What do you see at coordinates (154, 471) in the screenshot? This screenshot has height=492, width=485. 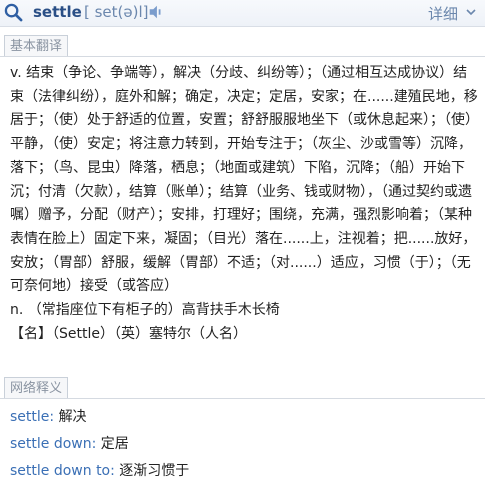 I see `web-term-meaning: 逐渐习惯于` at bounding box center [154, 471].